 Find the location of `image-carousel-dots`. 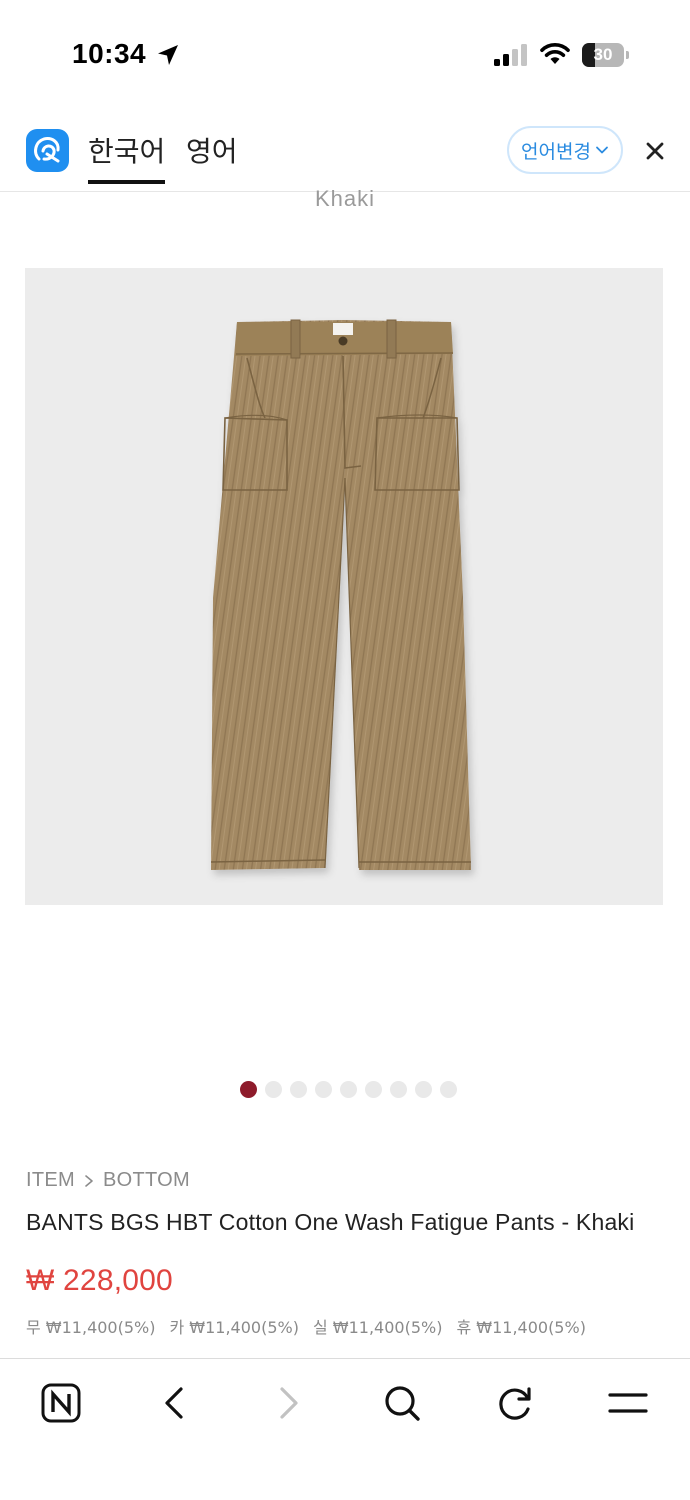

image-carousel-dots is located at coordinates (348, 1090).